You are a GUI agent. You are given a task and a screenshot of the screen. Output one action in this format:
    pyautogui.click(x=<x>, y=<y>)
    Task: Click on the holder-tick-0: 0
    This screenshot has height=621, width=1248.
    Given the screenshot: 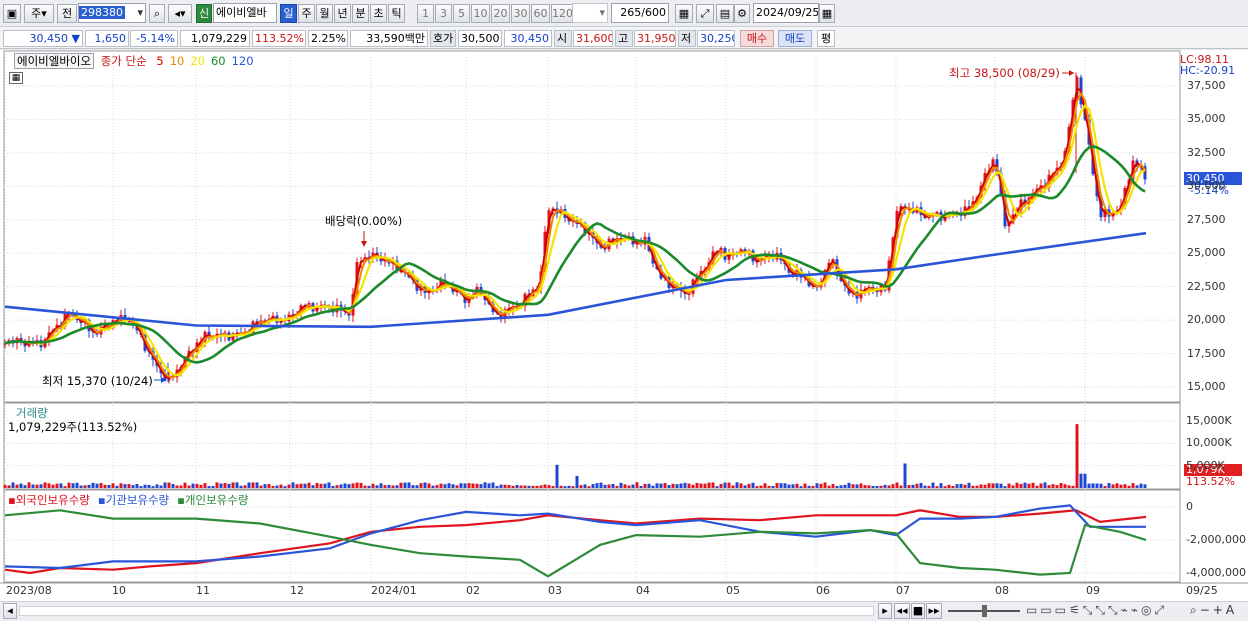 What is the action you would take?
    pyautogui.click(x=1189, y=506)
    